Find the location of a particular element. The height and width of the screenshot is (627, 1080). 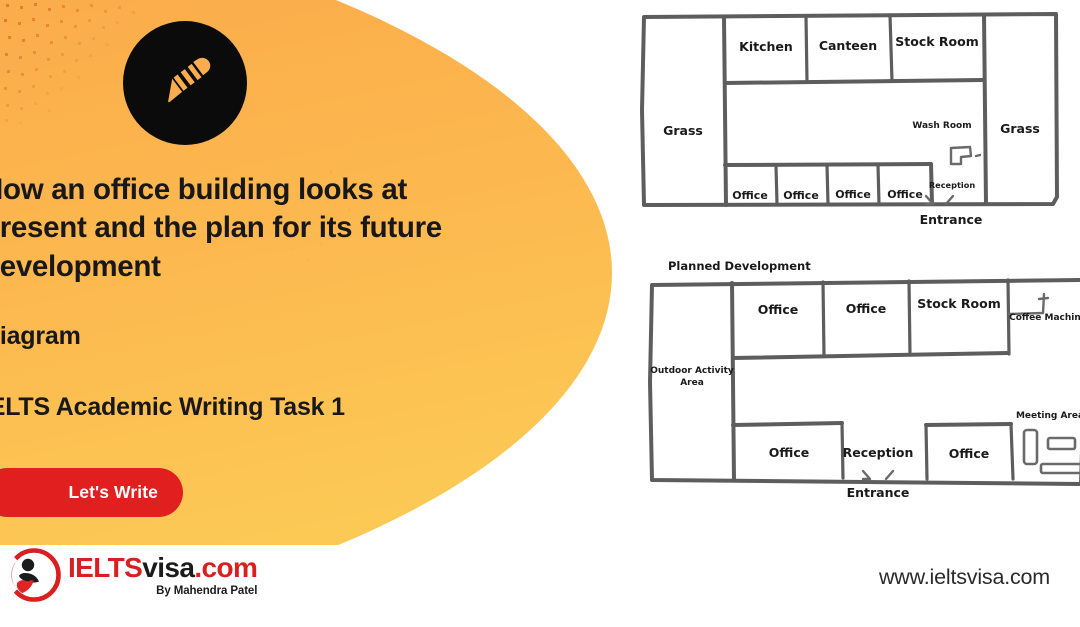

site-url: www.ieltsvisa.com is located at coordinates (964, 577).